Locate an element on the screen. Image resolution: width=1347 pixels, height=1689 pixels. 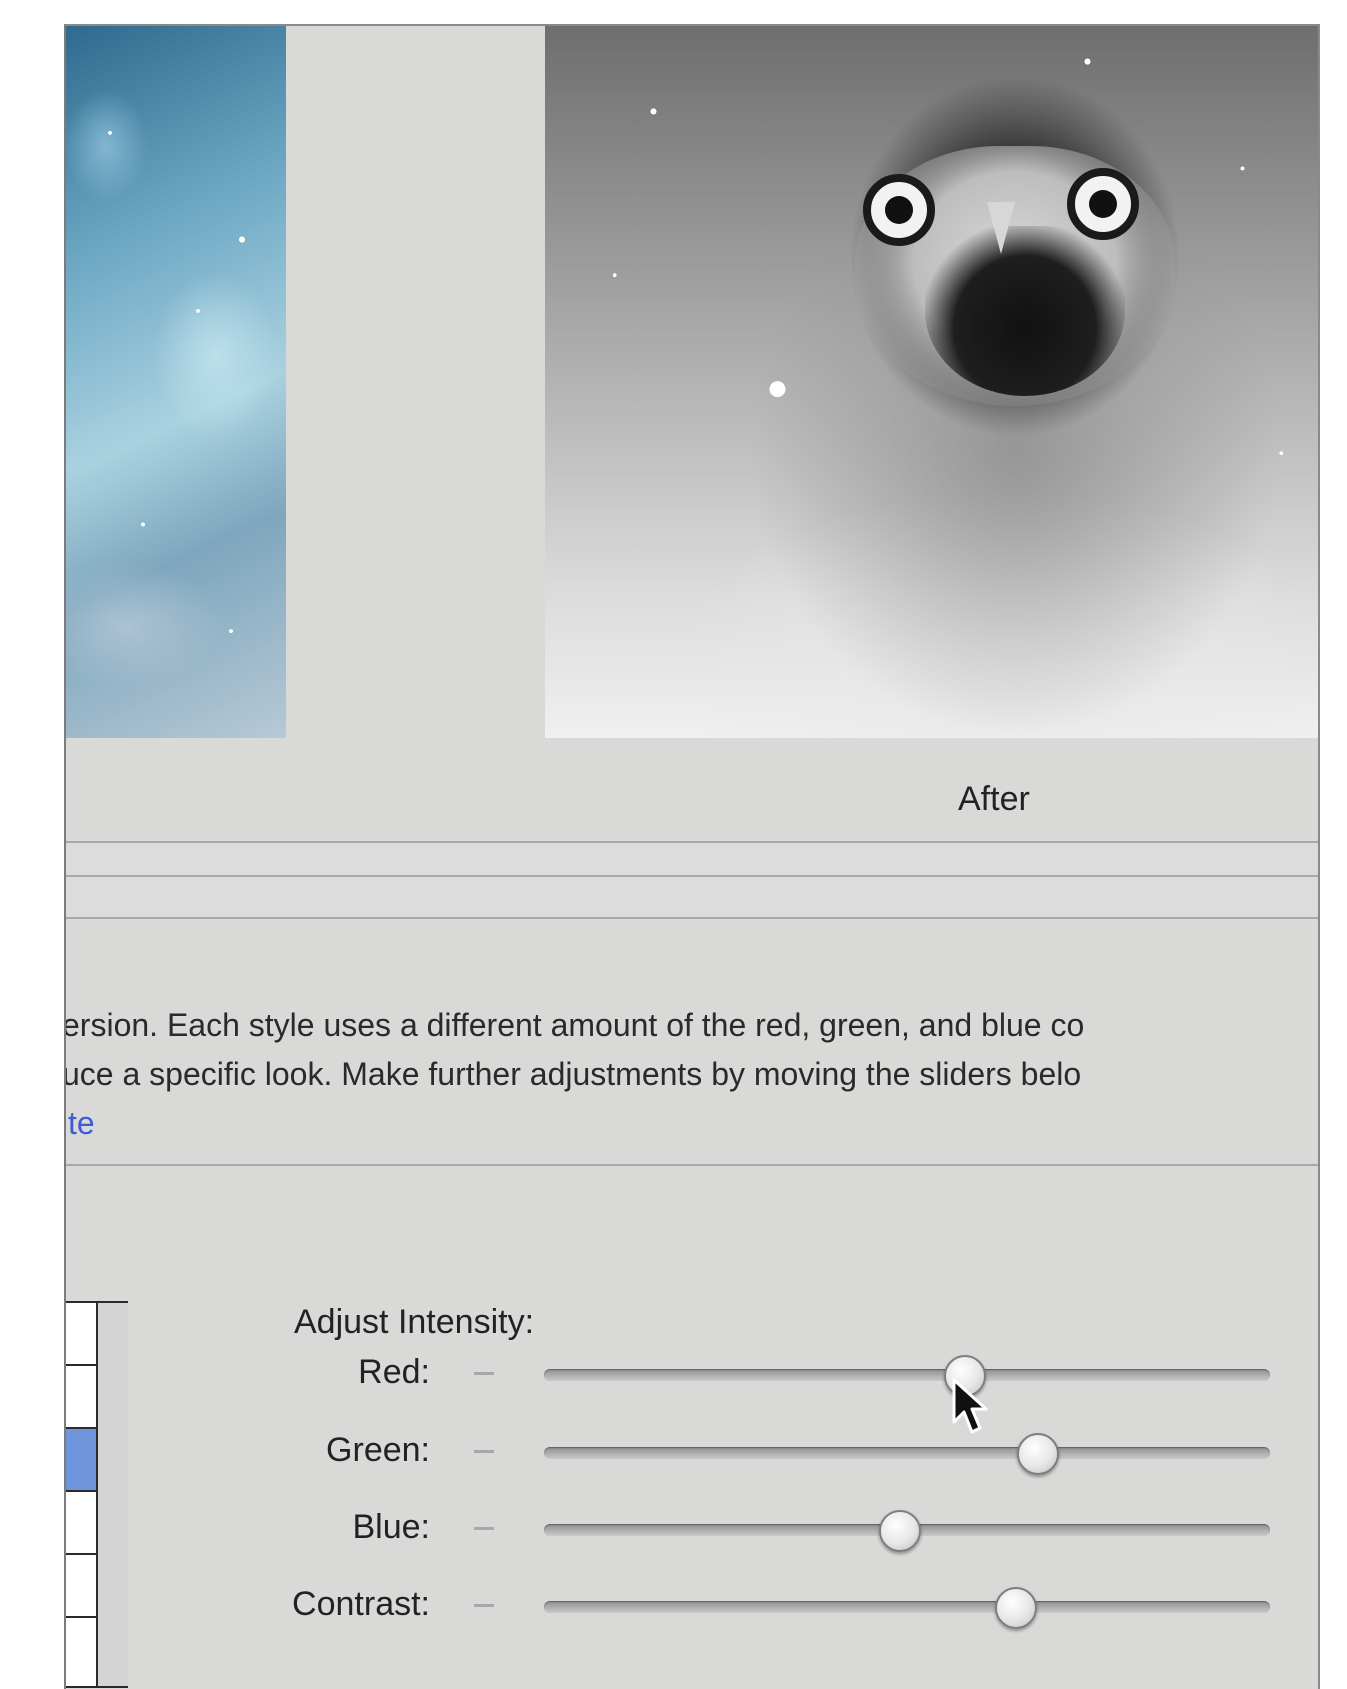
after-label: After is located at coordinates (994, 799).